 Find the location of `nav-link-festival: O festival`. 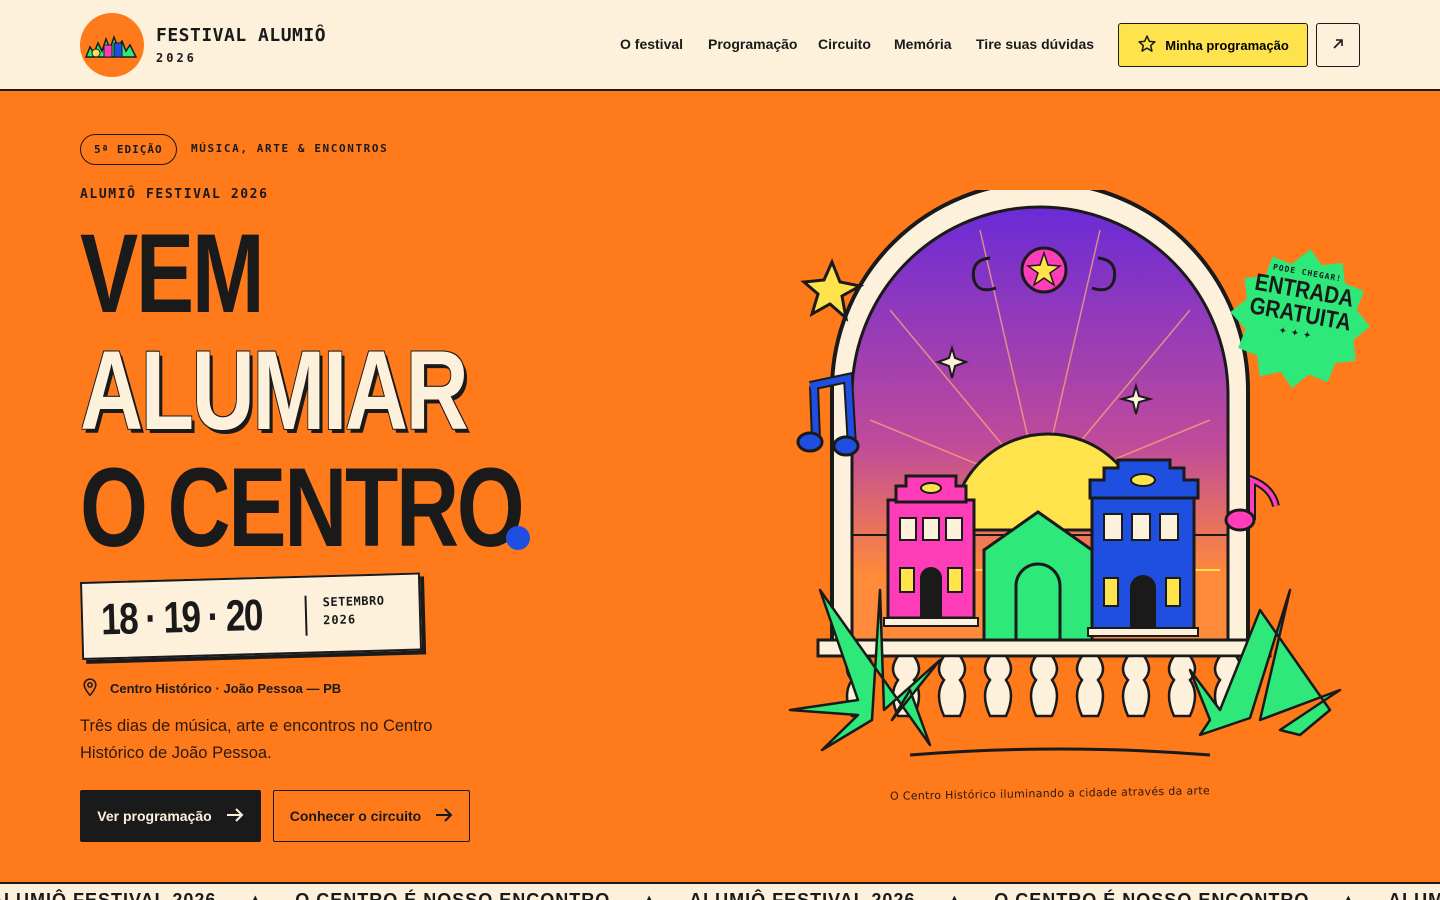

nav-link-festival: O festival is located at coordinates (651, 44).